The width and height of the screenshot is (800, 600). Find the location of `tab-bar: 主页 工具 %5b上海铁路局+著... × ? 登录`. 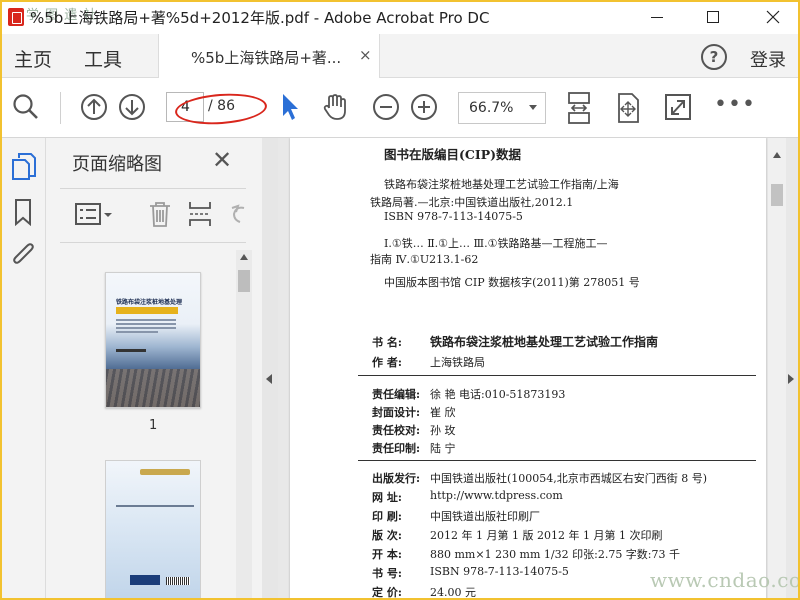

tab-bar: 主页 工具 %5b上海铁路局+著... × ? 登录 is located at coordinates (400, 56).